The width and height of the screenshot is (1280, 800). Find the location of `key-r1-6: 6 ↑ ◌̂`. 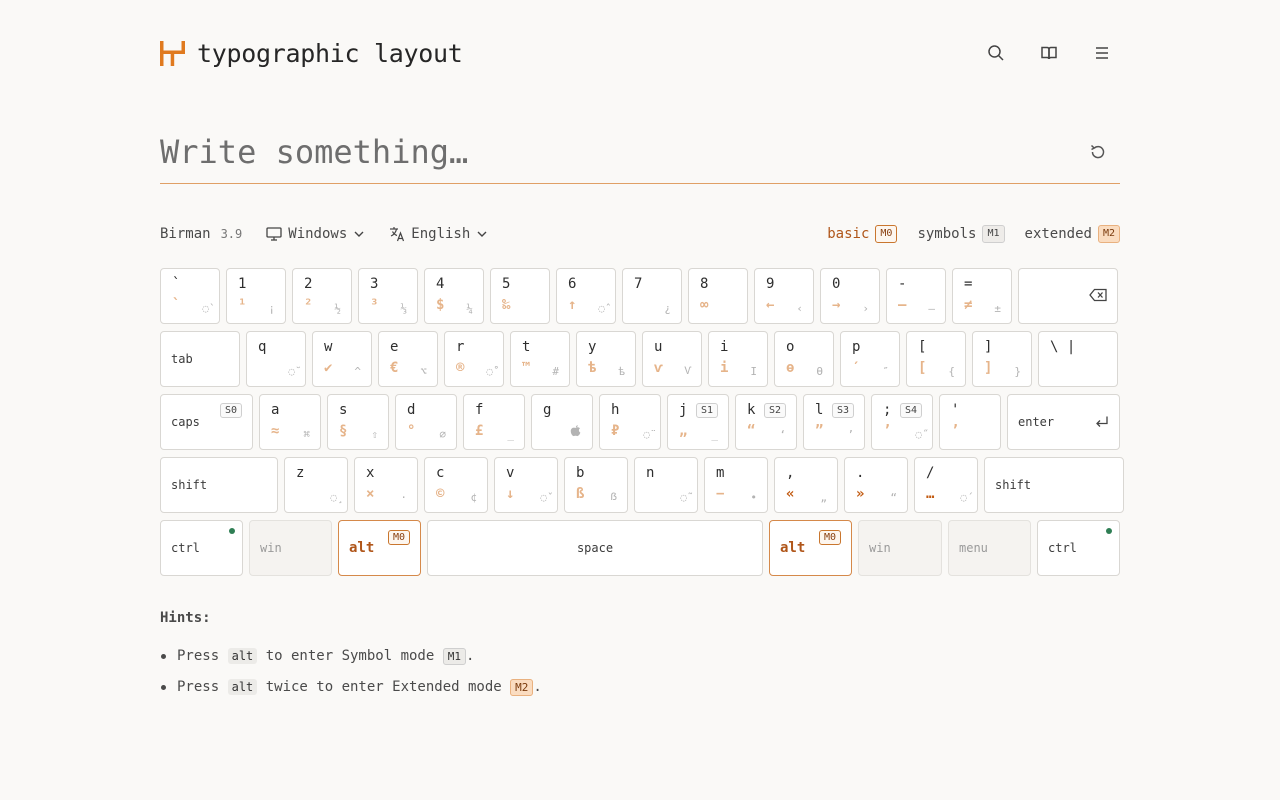

key-r1-6: 6 ↑ ◌̂ is located at coordinates (586, 296).